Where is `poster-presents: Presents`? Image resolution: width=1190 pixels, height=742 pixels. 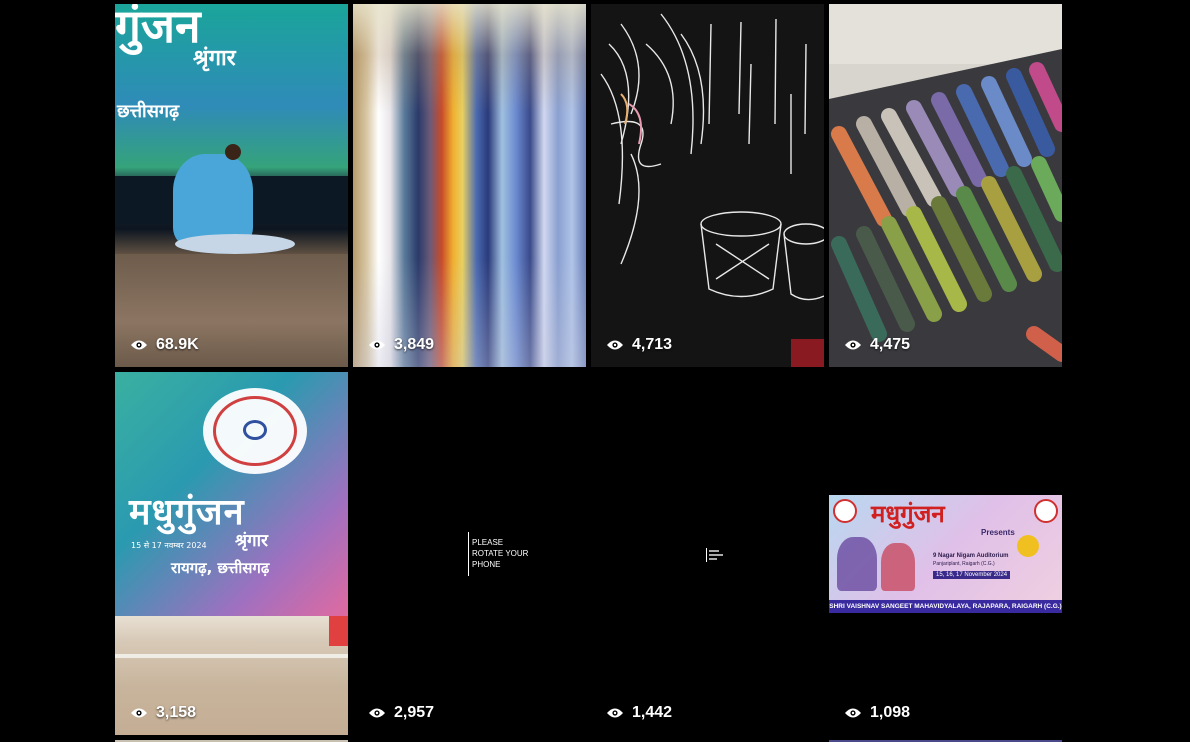 poster-presents: Presents is located at coordinates (998, 532).